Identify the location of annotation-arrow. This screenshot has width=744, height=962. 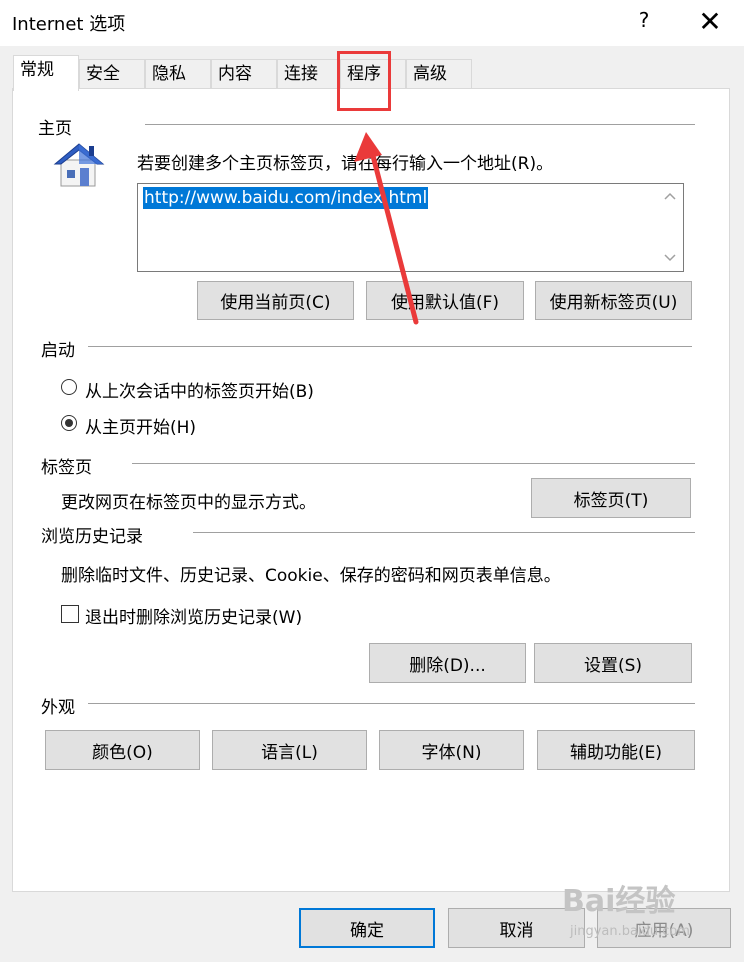
(386, 228).